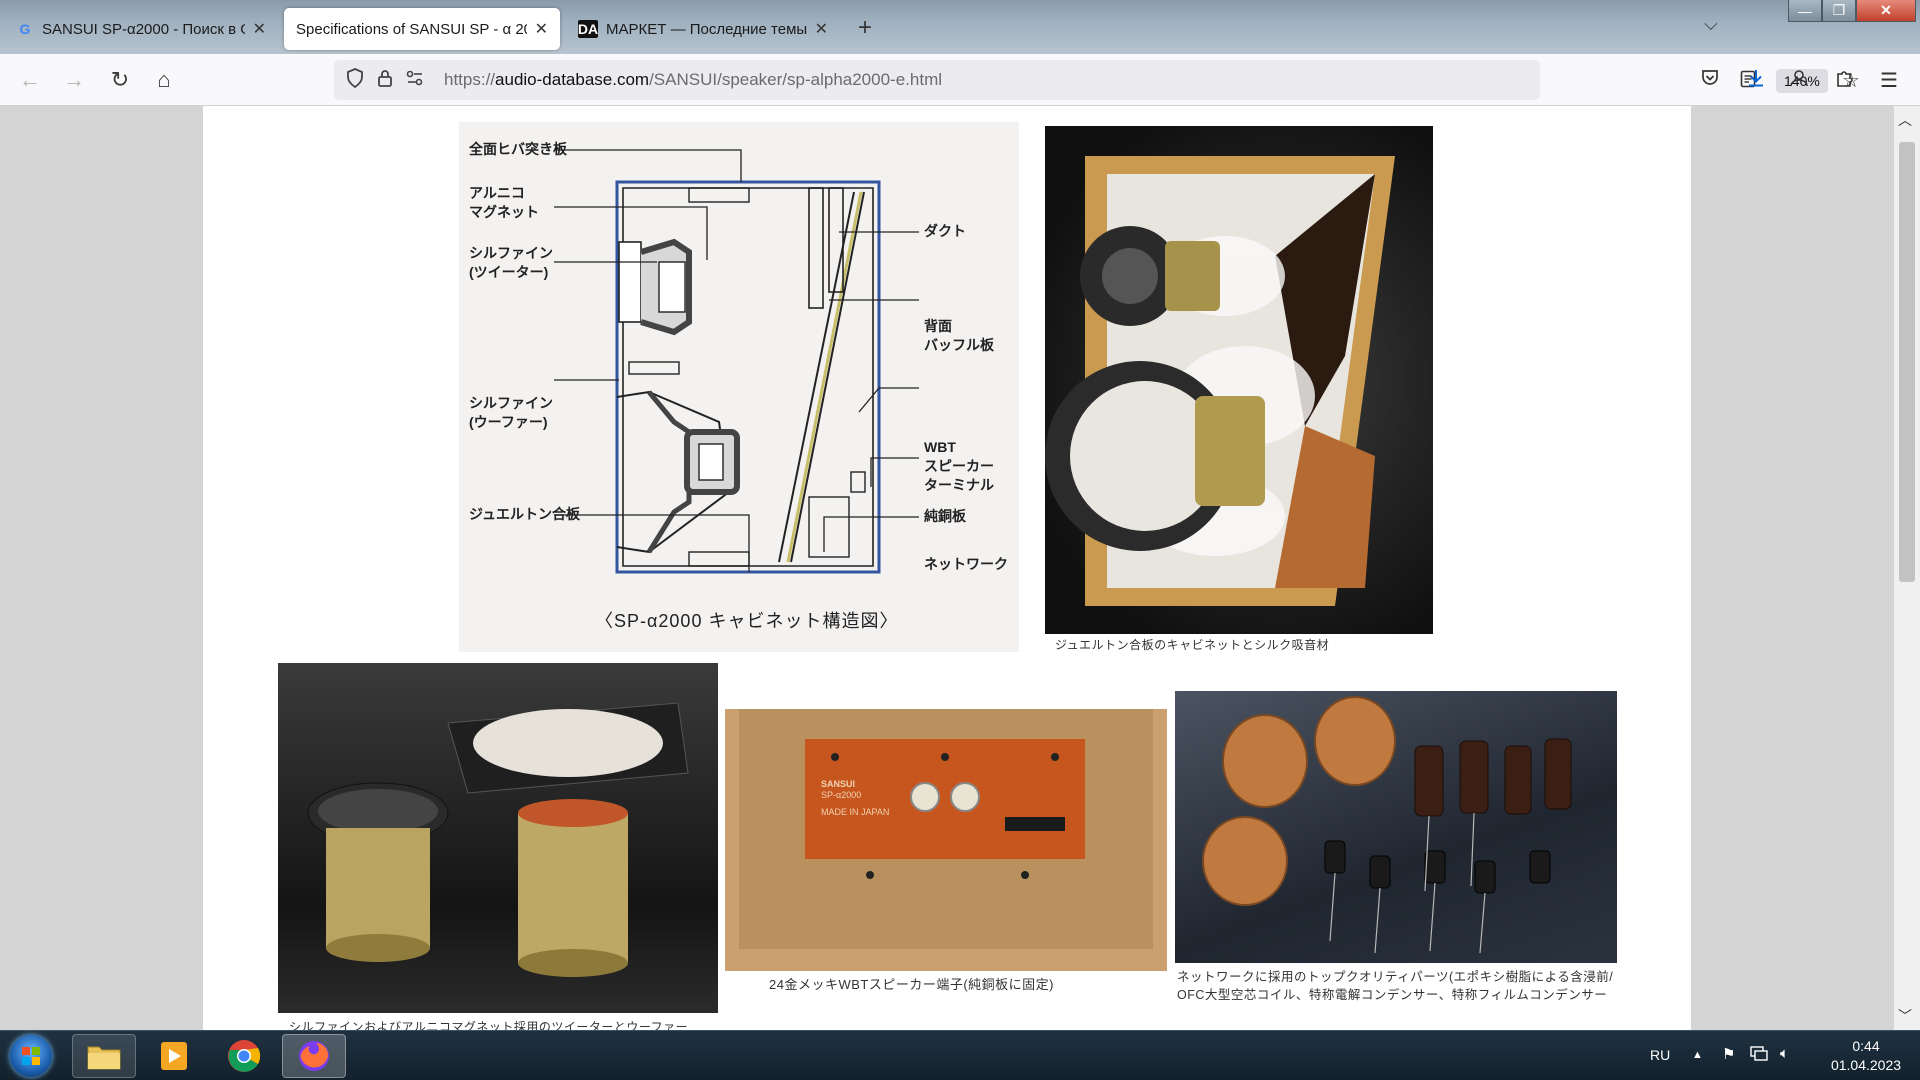 Image resolution: width=1920 pixels, height=1080 pixels. I want to click on terminal-photo: SANSUI SP-α2000 MADE IN JAPAN, so click(946, 840).